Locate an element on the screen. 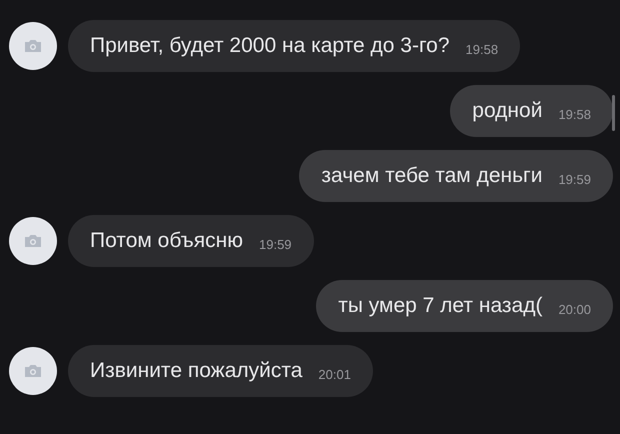 The height and width of the screenshot is (434, 620). message-text: ты умер 7 лет назад( is located at coordinates (440, 306).